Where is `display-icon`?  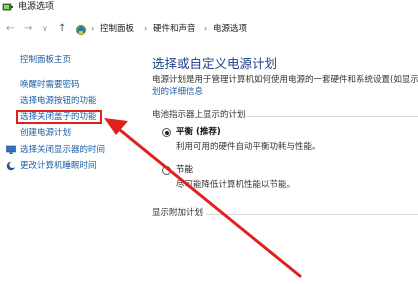
display-icon is located at coordinates (11, 149).